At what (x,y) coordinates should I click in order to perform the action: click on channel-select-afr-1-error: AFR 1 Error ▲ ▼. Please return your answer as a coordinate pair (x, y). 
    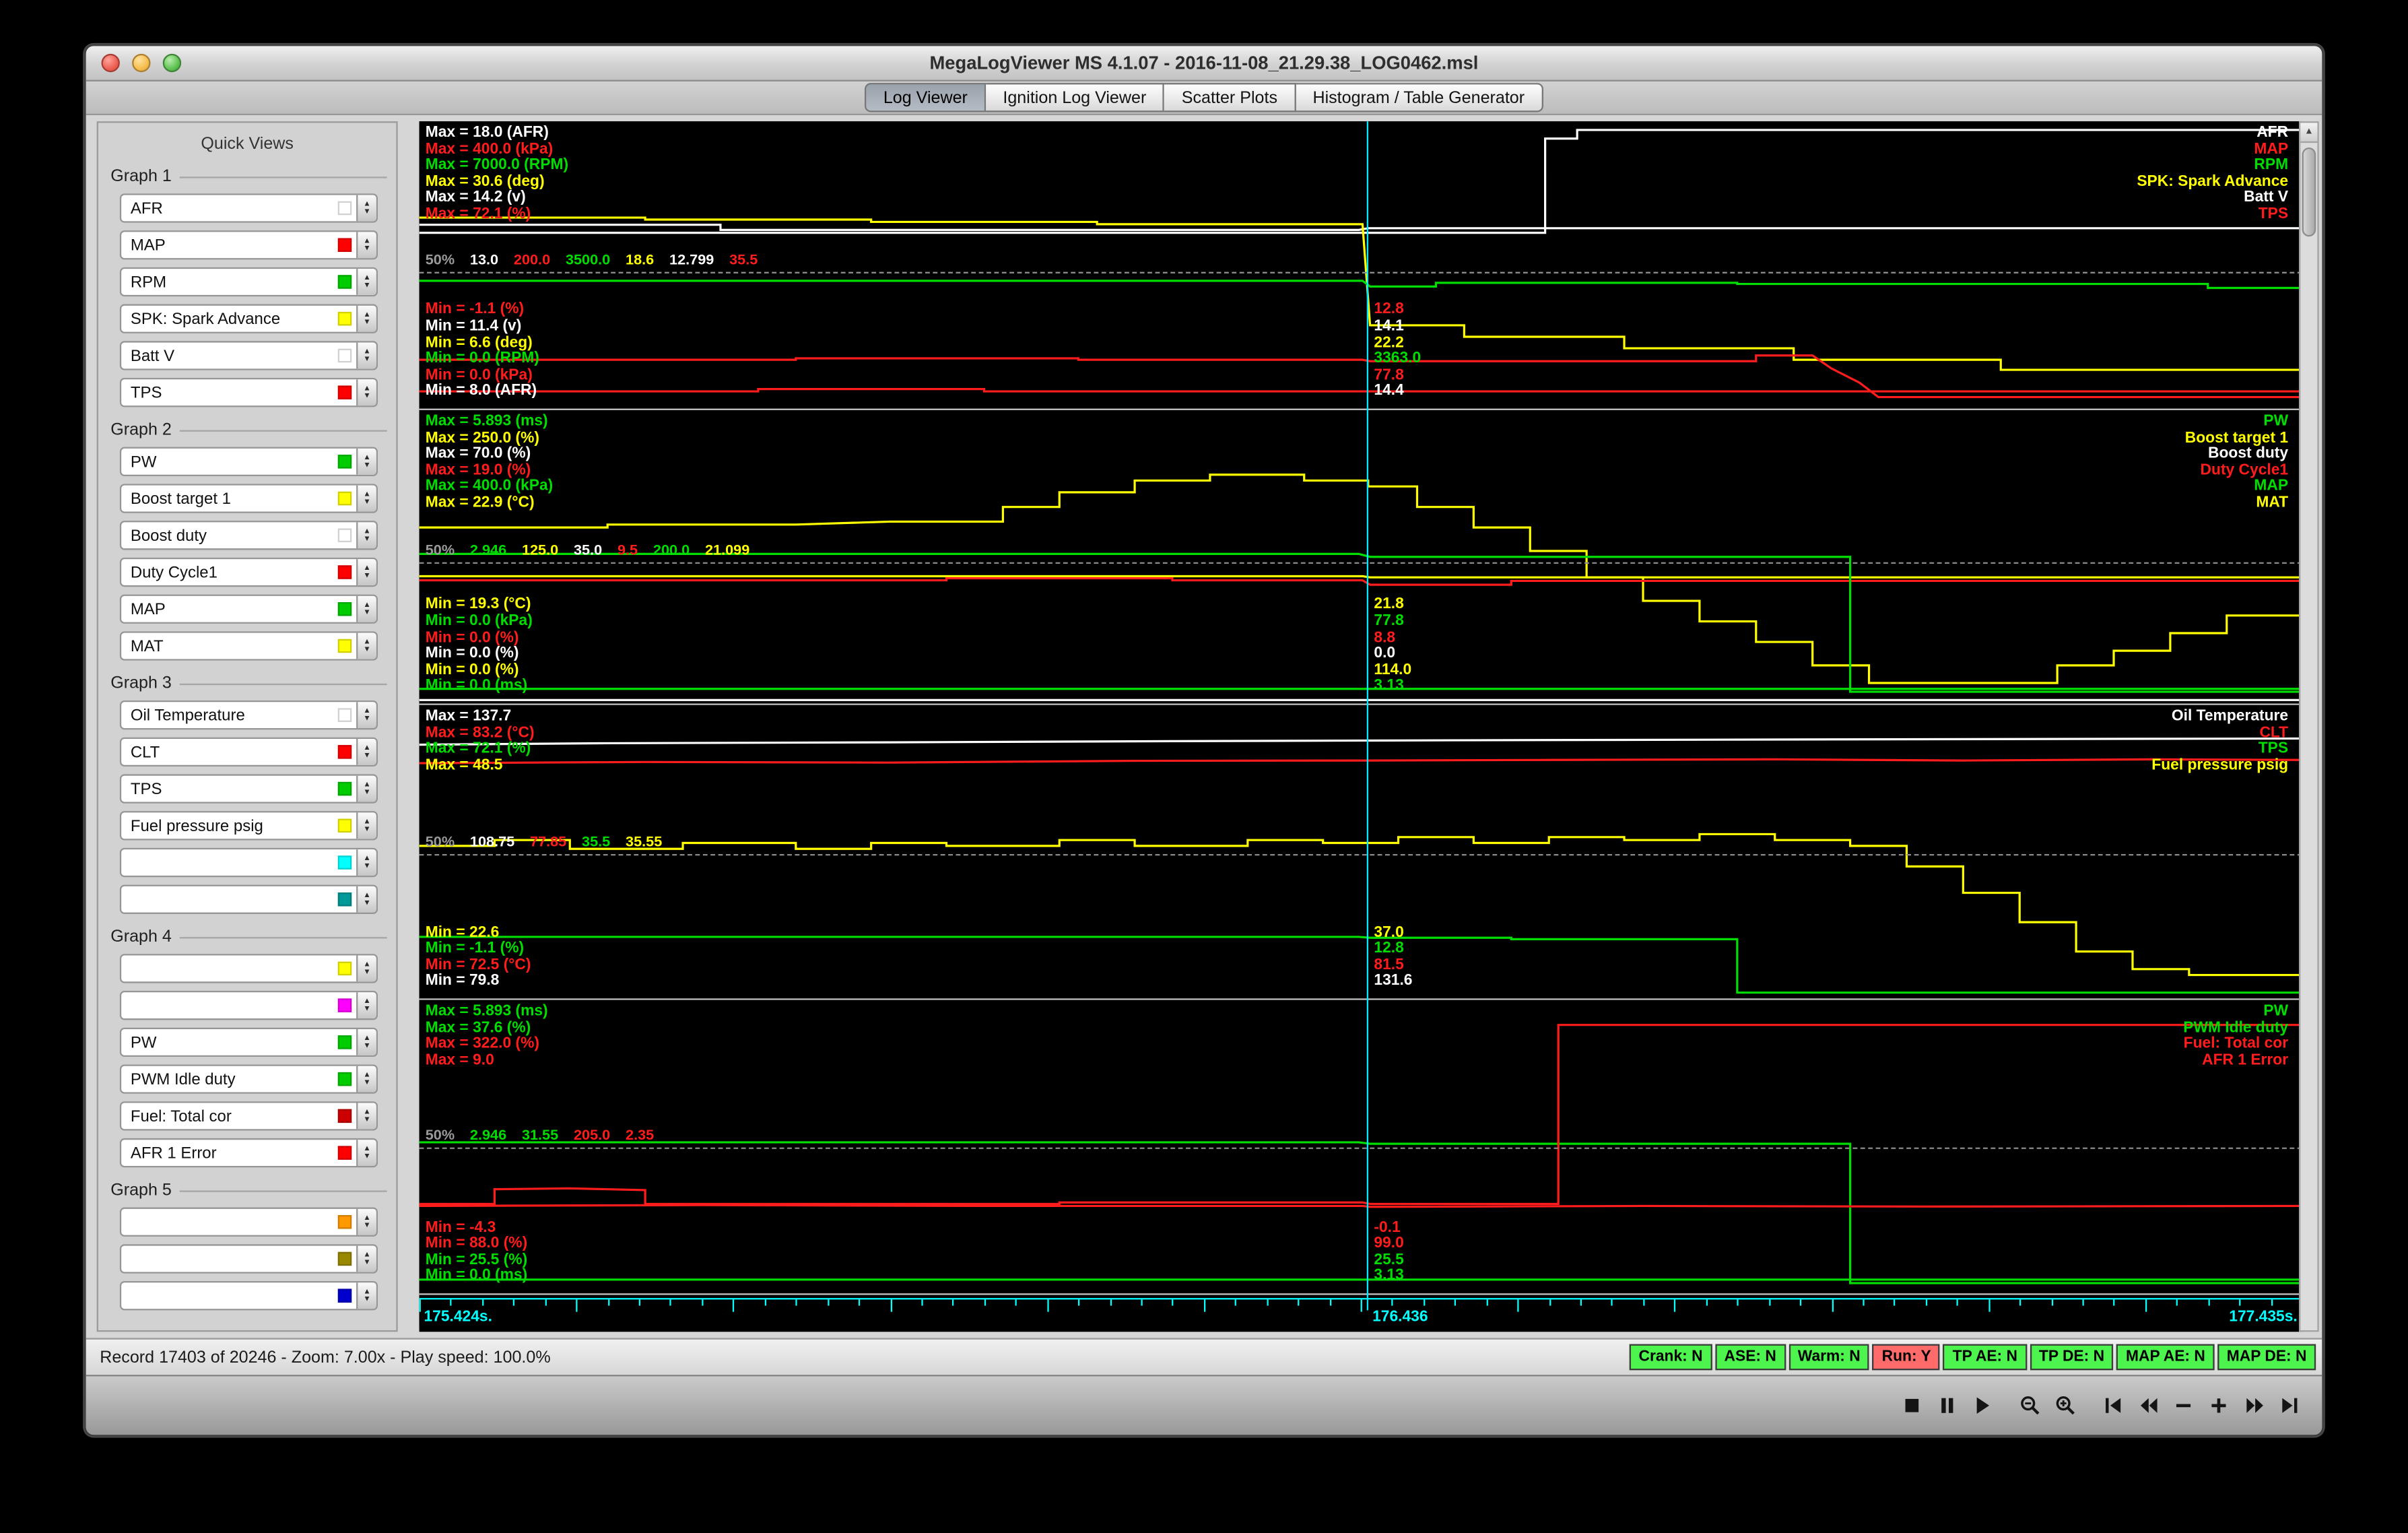
    Looking at the image, I should click on (248, 1153).